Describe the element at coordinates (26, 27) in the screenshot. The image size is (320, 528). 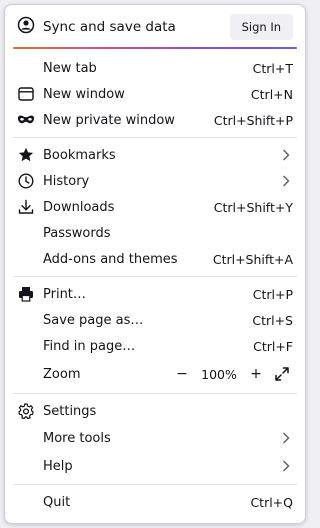
I see `account-circle-icon` at that location.